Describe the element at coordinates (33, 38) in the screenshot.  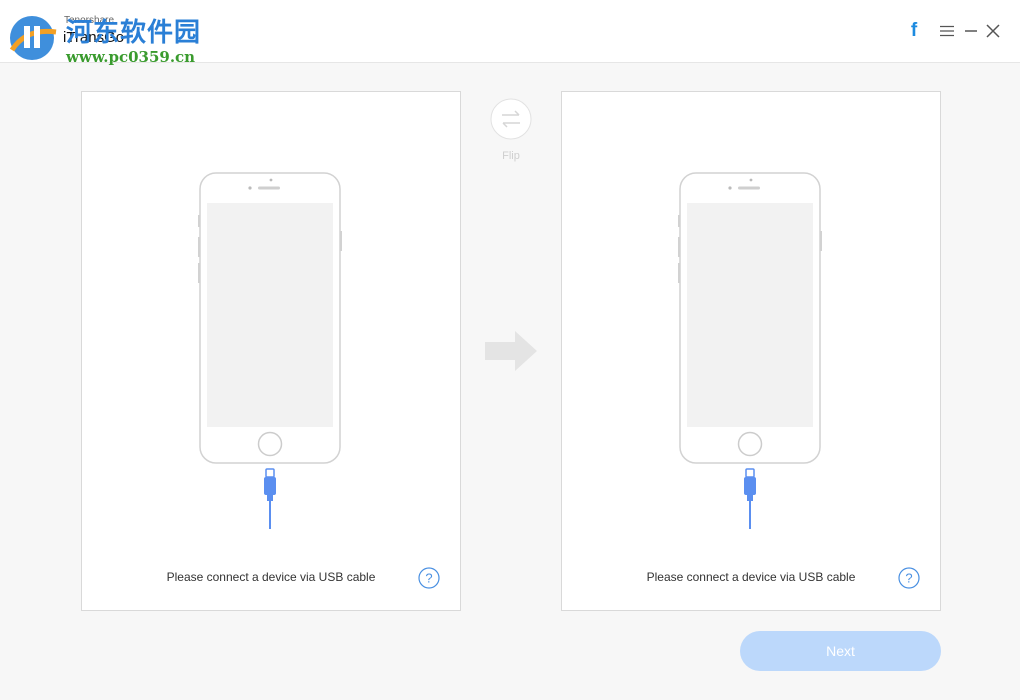
I see `watermark-logo-icon` at that location.